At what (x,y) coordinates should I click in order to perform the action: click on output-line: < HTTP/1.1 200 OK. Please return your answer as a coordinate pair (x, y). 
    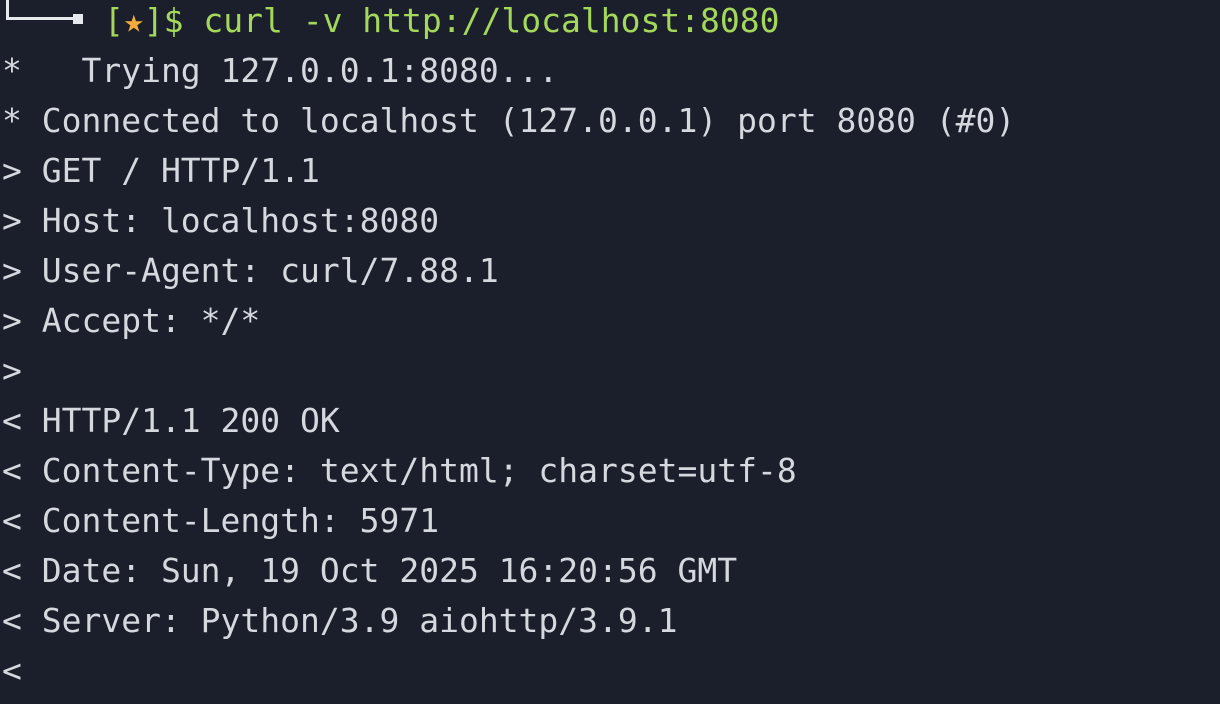
    Looking at the image, I should click on (171, 420).